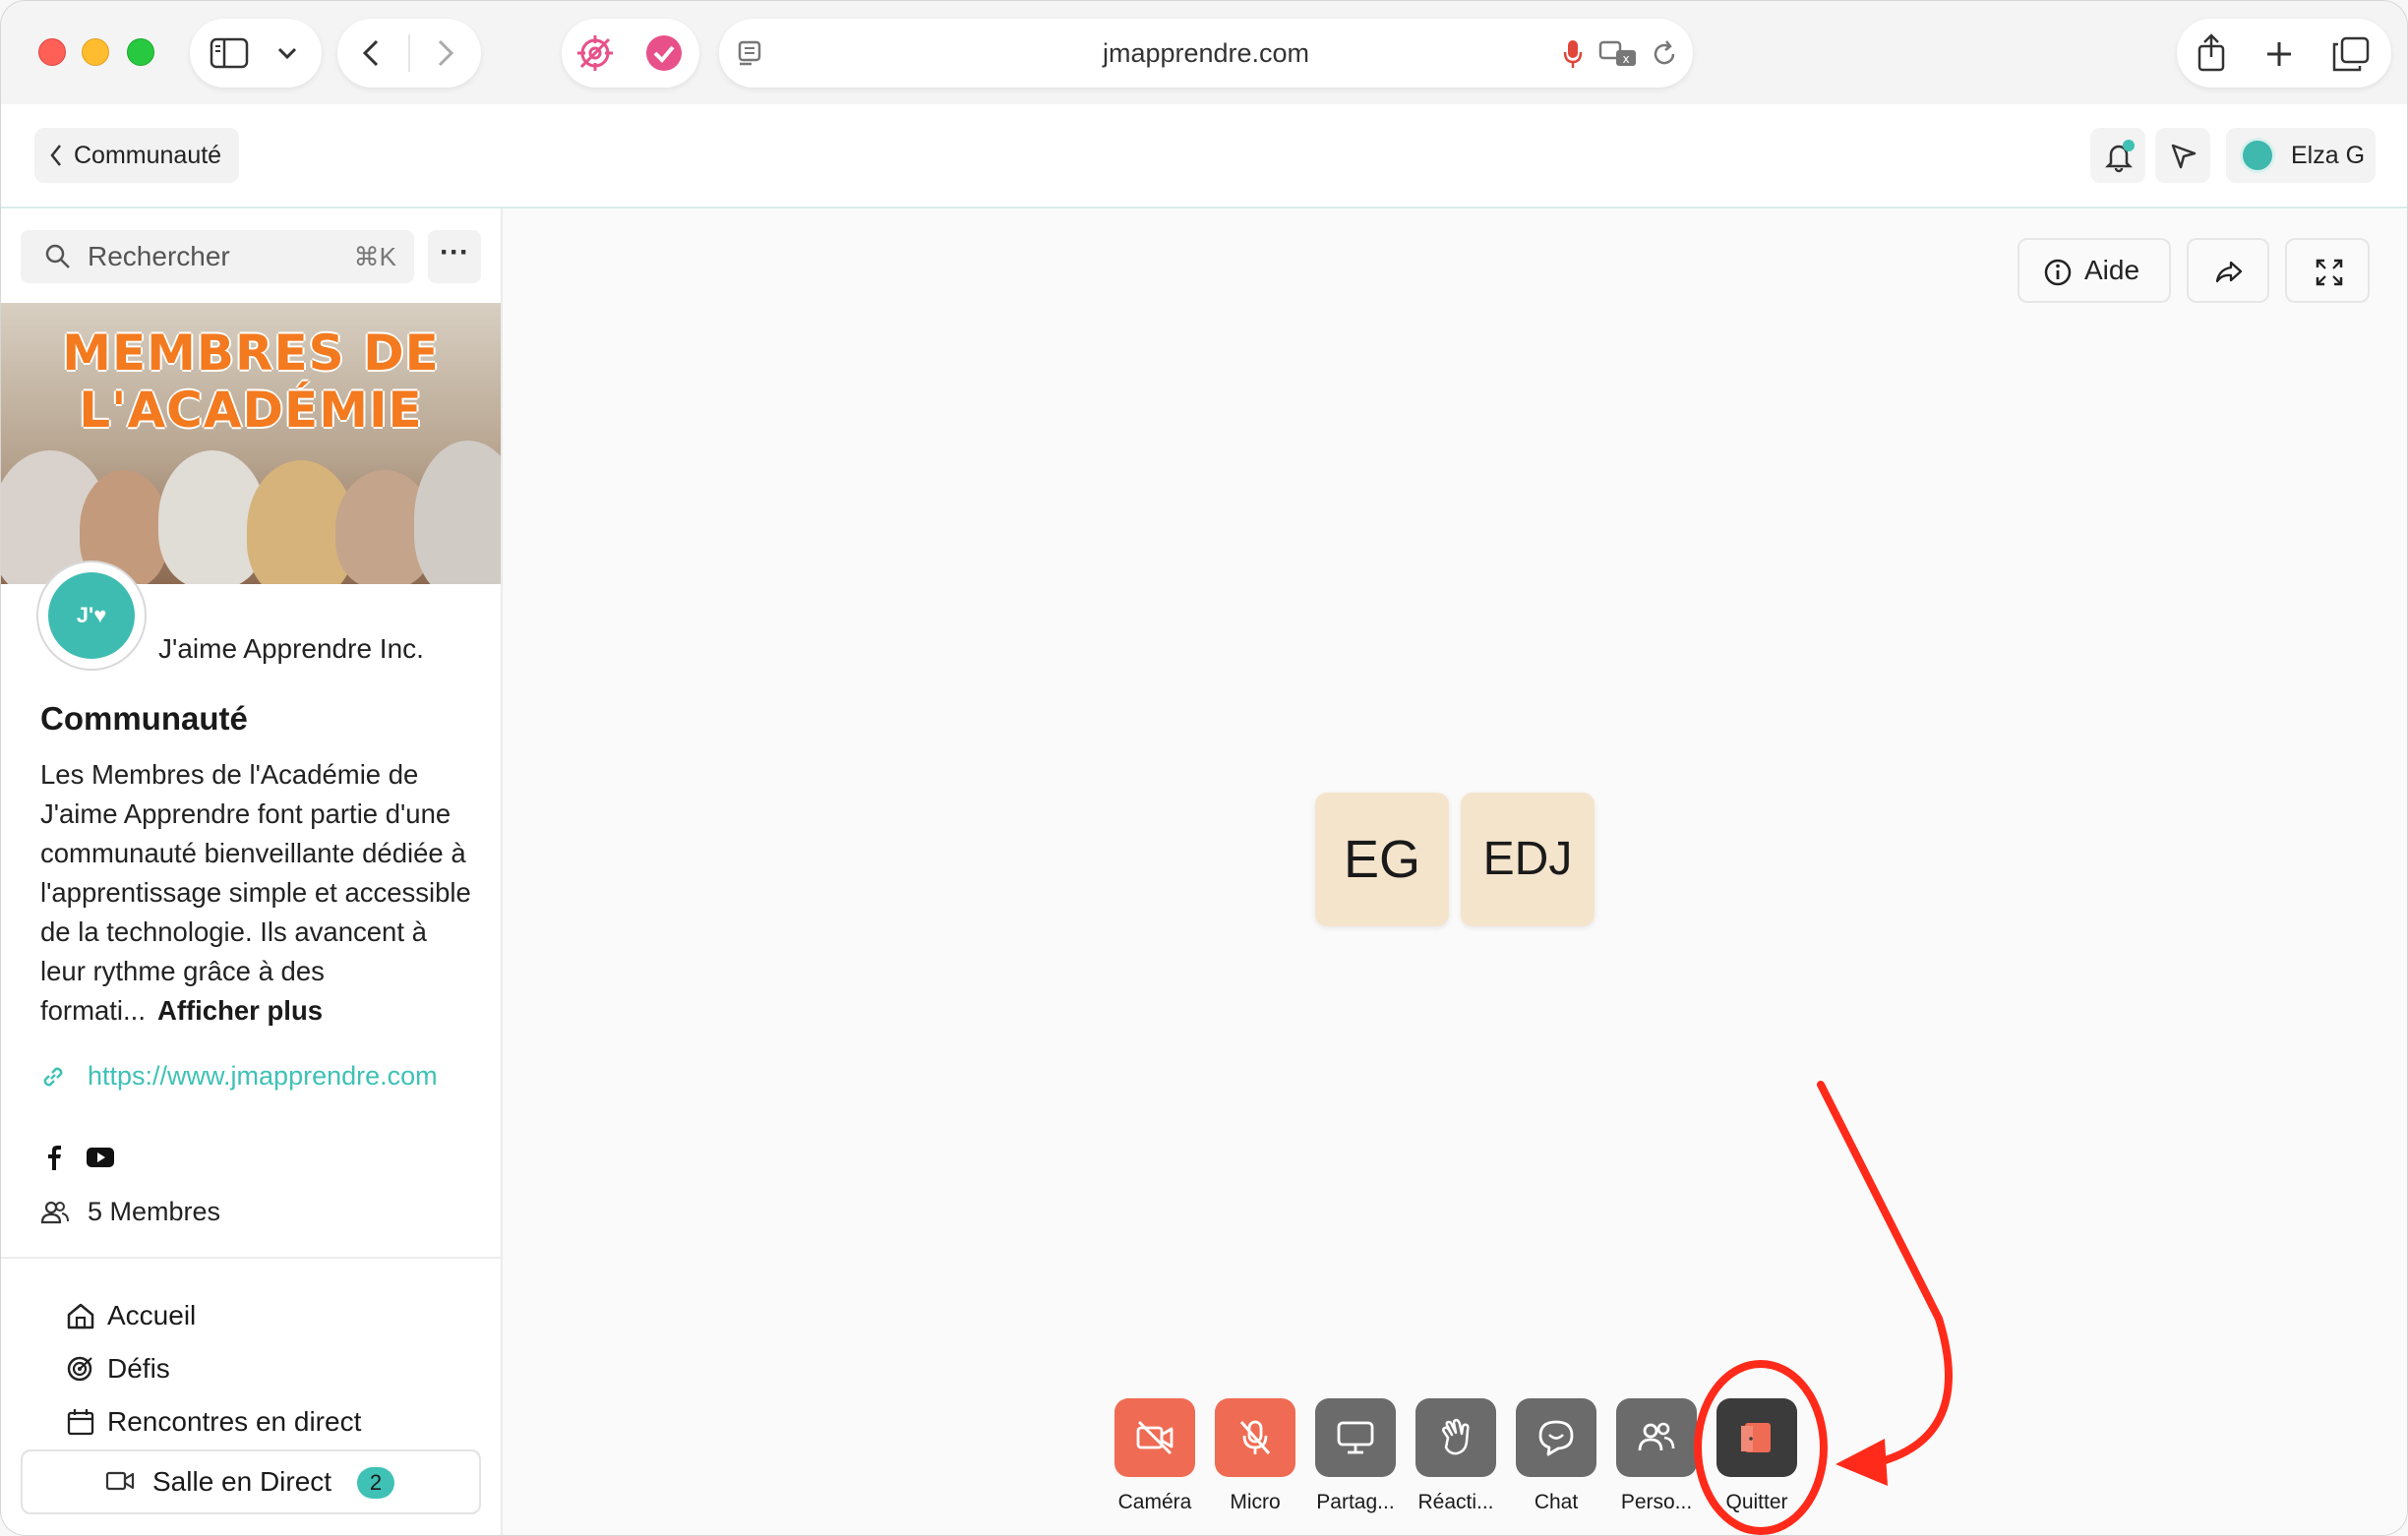  What do you see at coordinates (445, 53) in the screenshot?
I see `forward-arrow-icon` at bounding box center [445, 53].